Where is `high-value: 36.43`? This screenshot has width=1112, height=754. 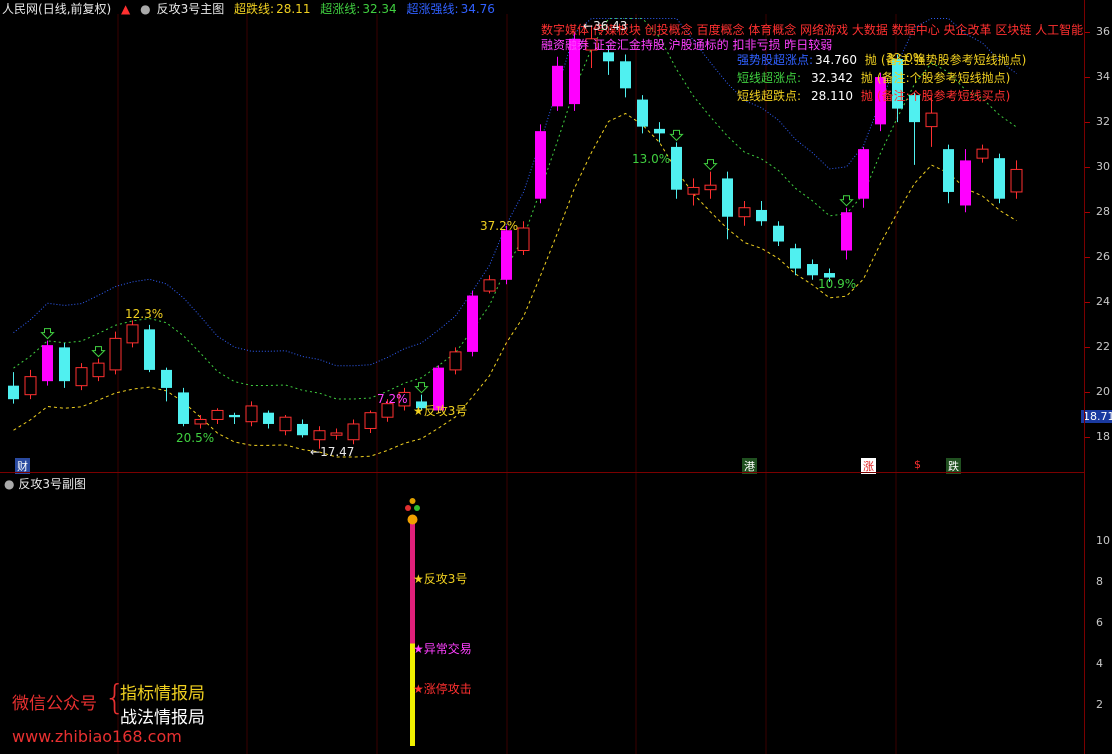 high-value: 36.43 is located at coordinates (610, 26).